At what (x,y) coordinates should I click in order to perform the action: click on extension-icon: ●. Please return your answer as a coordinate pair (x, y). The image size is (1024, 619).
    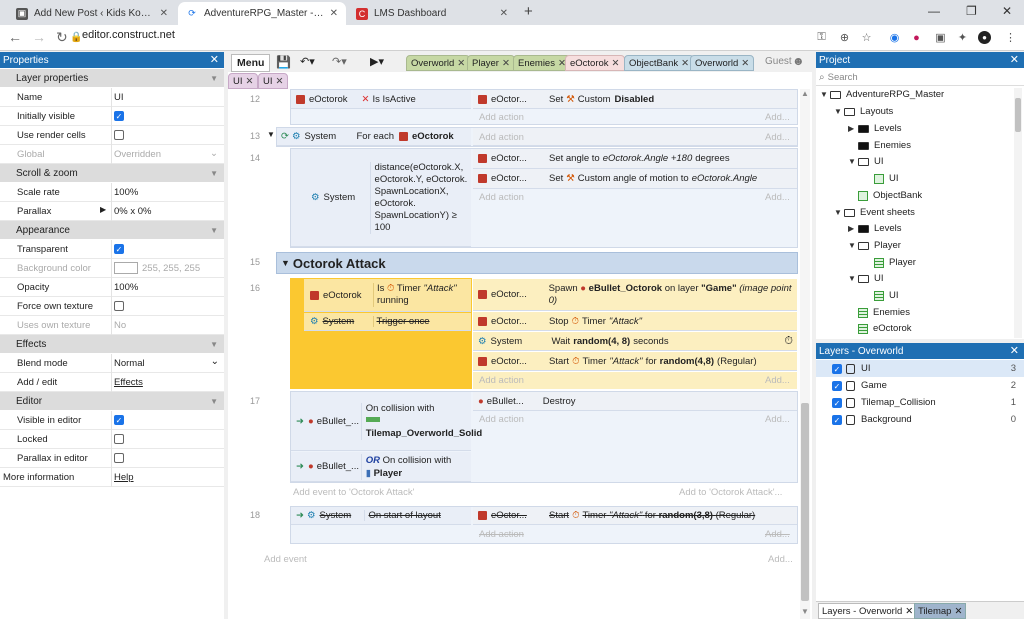
    Looking at the image, I should click on (916, 37).